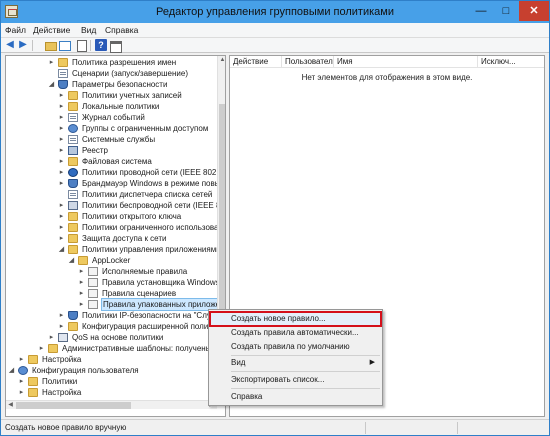  What do you see at coordinates (10, 45) in the screenshot?
I see `back-arrow-icon: ◀` at bounding box center [10, 45].